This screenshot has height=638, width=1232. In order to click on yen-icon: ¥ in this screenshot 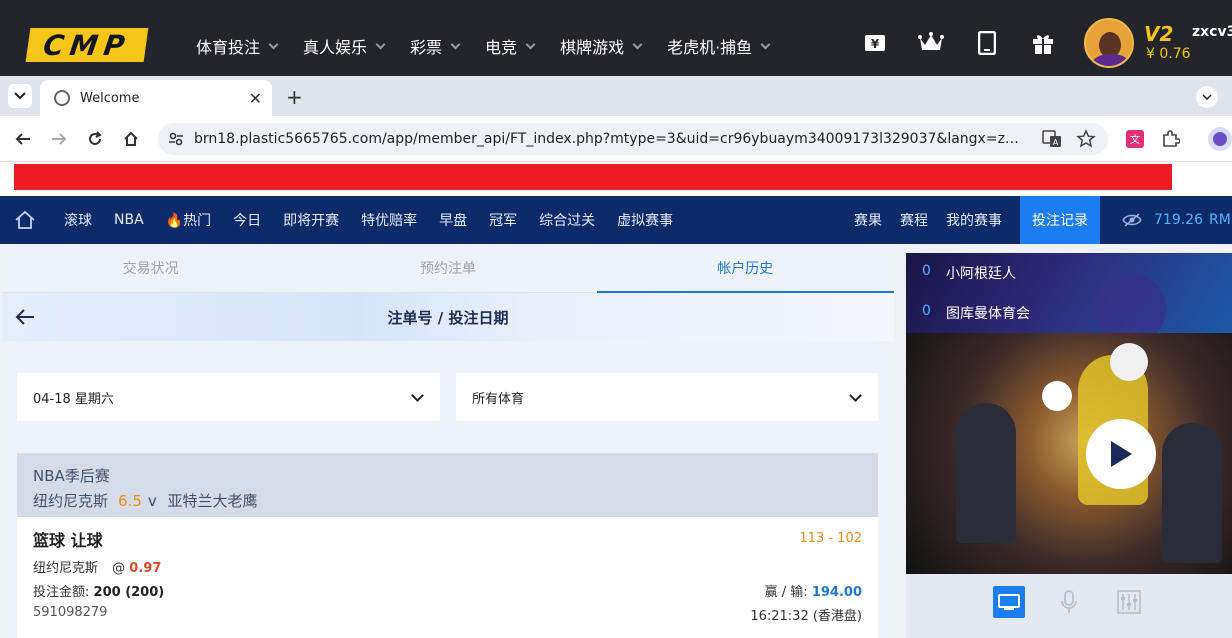, I will do `click(875, 43)`.